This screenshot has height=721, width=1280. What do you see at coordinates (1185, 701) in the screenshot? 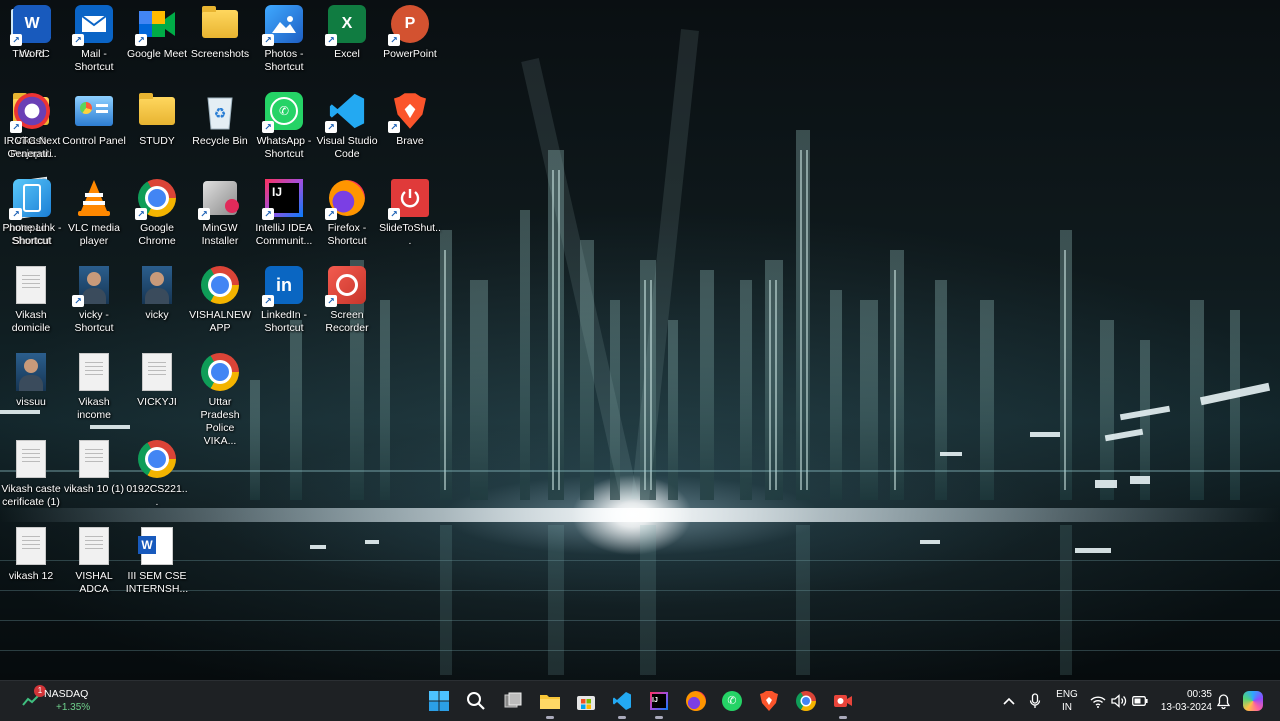
I see `clock-button: 00:35 13-03-2024` at bounding box center [1185, 701].